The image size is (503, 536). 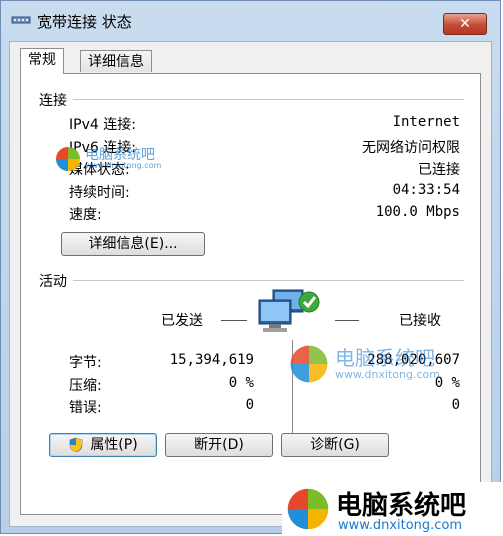 What do you see at coordinates (182, 321) in the screenshot?
I see `sent-label: 已发送` at bounding box center [182, 321].